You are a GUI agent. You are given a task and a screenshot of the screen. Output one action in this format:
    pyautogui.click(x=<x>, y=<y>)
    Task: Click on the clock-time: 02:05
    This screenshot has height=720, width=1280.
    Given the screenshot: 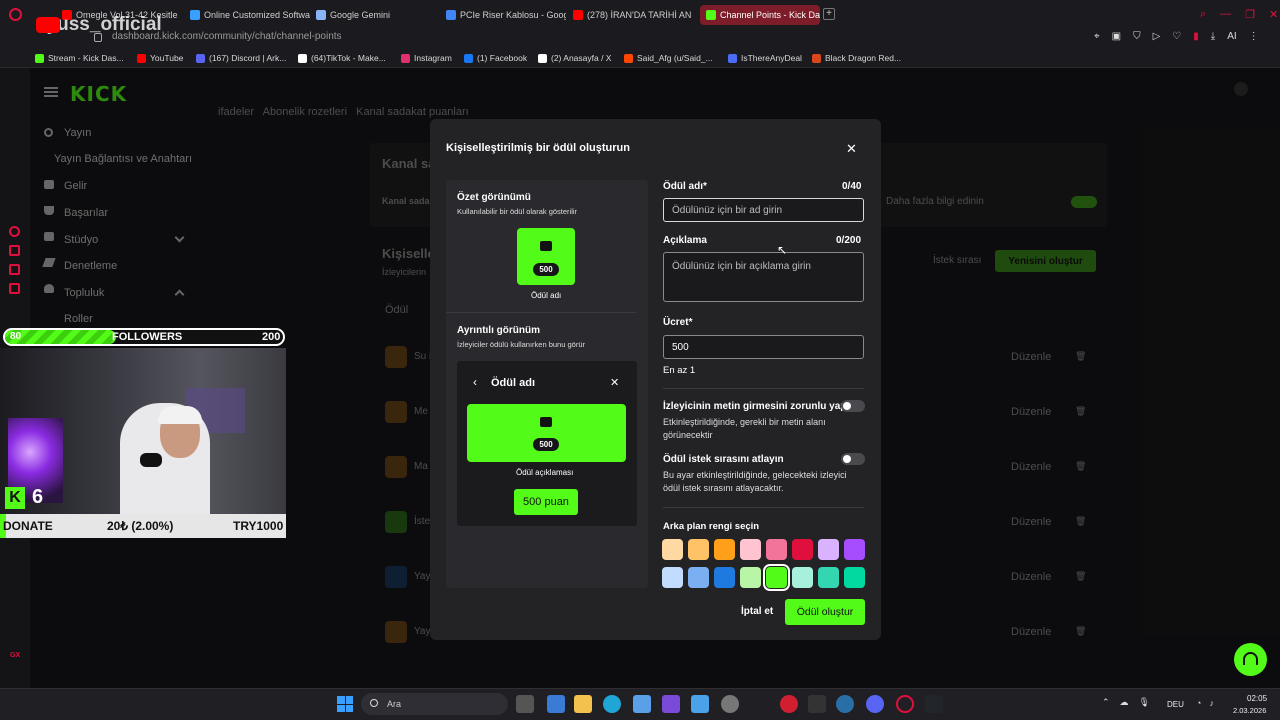 What is the action you would take?
    pyautogui.click(x=1257, y=698)
    